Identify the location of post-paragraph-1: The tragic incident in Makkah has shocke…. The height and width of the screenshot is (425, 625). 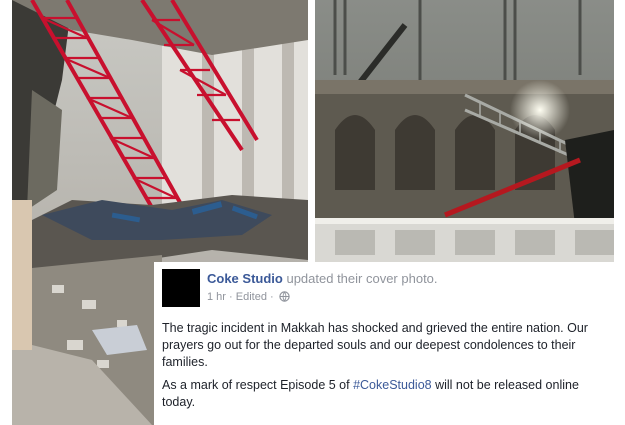
(375, 345).